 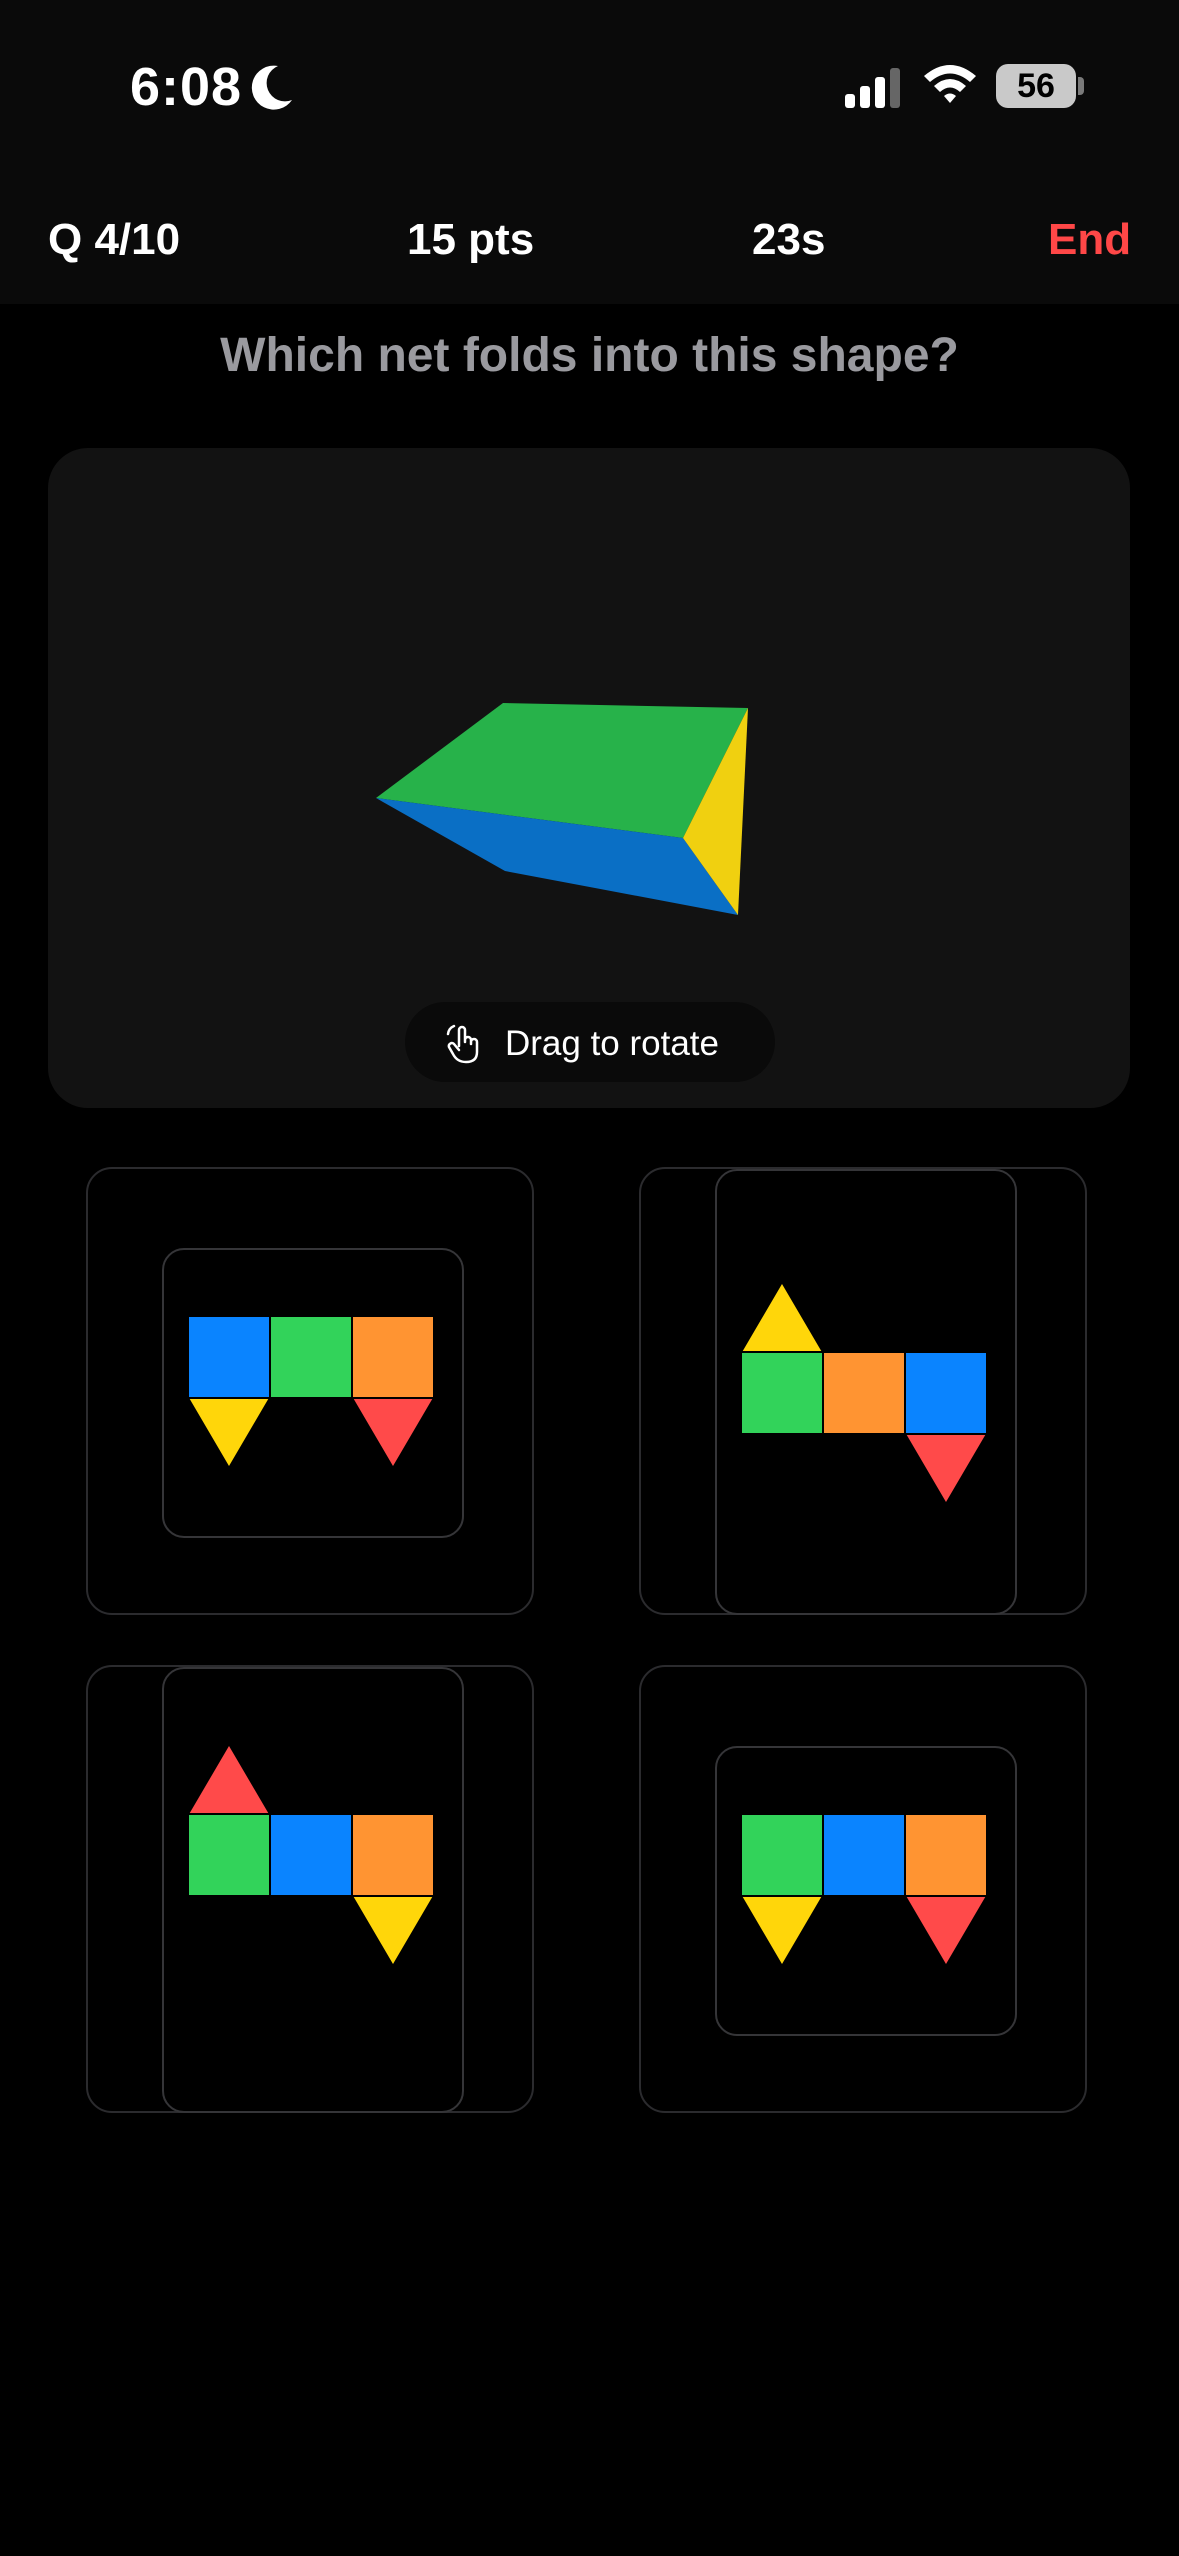 What do you see at coordinates (782, 1855) in the screenshot?
I see `net-square-green` at bounding box center [782, 1855].